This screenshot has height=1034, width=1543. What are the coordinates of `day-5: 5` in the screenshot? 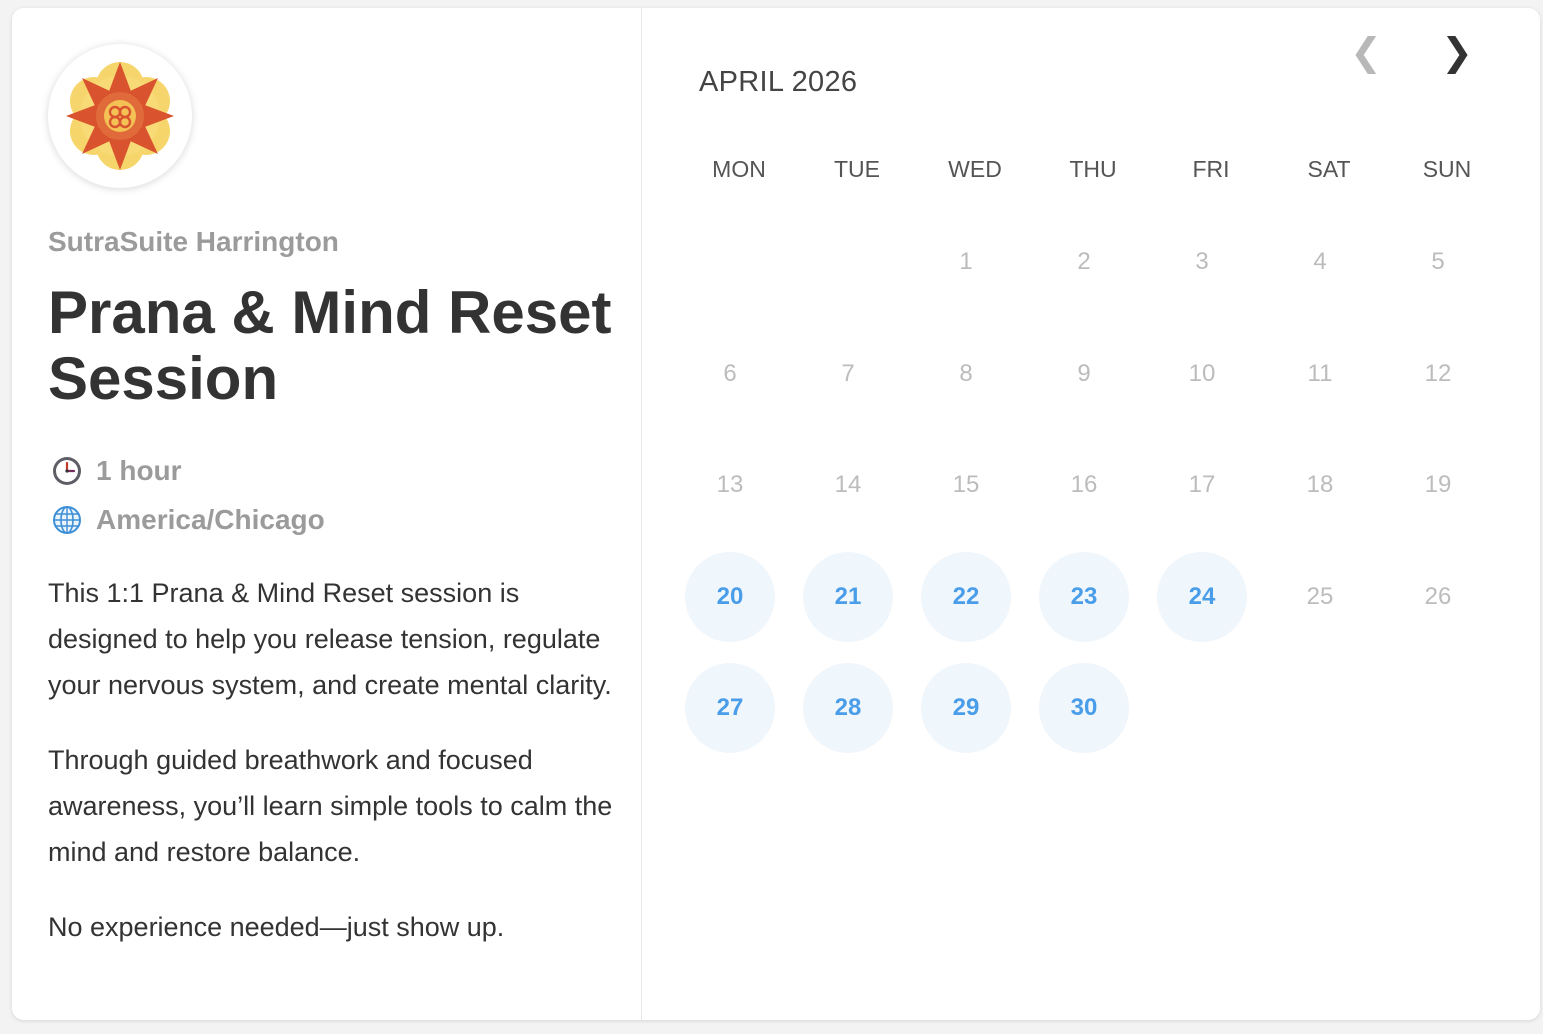 It's located at (1438, 261).